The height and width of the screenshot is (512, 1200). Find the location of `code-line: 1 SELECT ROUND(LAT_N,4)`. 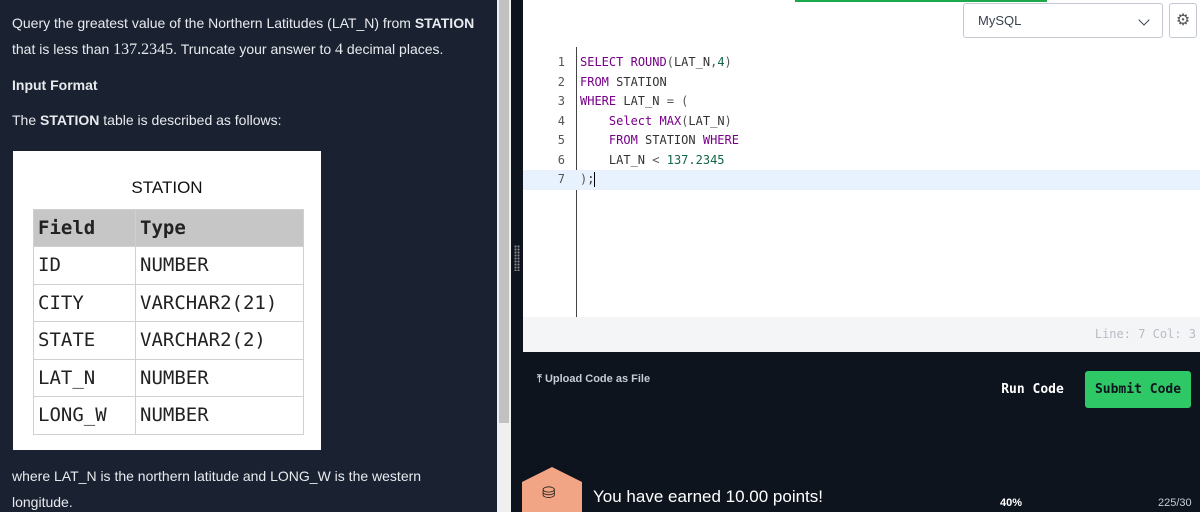

code-line: 1 SELECT ROUND(LAT_N,4) is located at coordinates (861, 63).